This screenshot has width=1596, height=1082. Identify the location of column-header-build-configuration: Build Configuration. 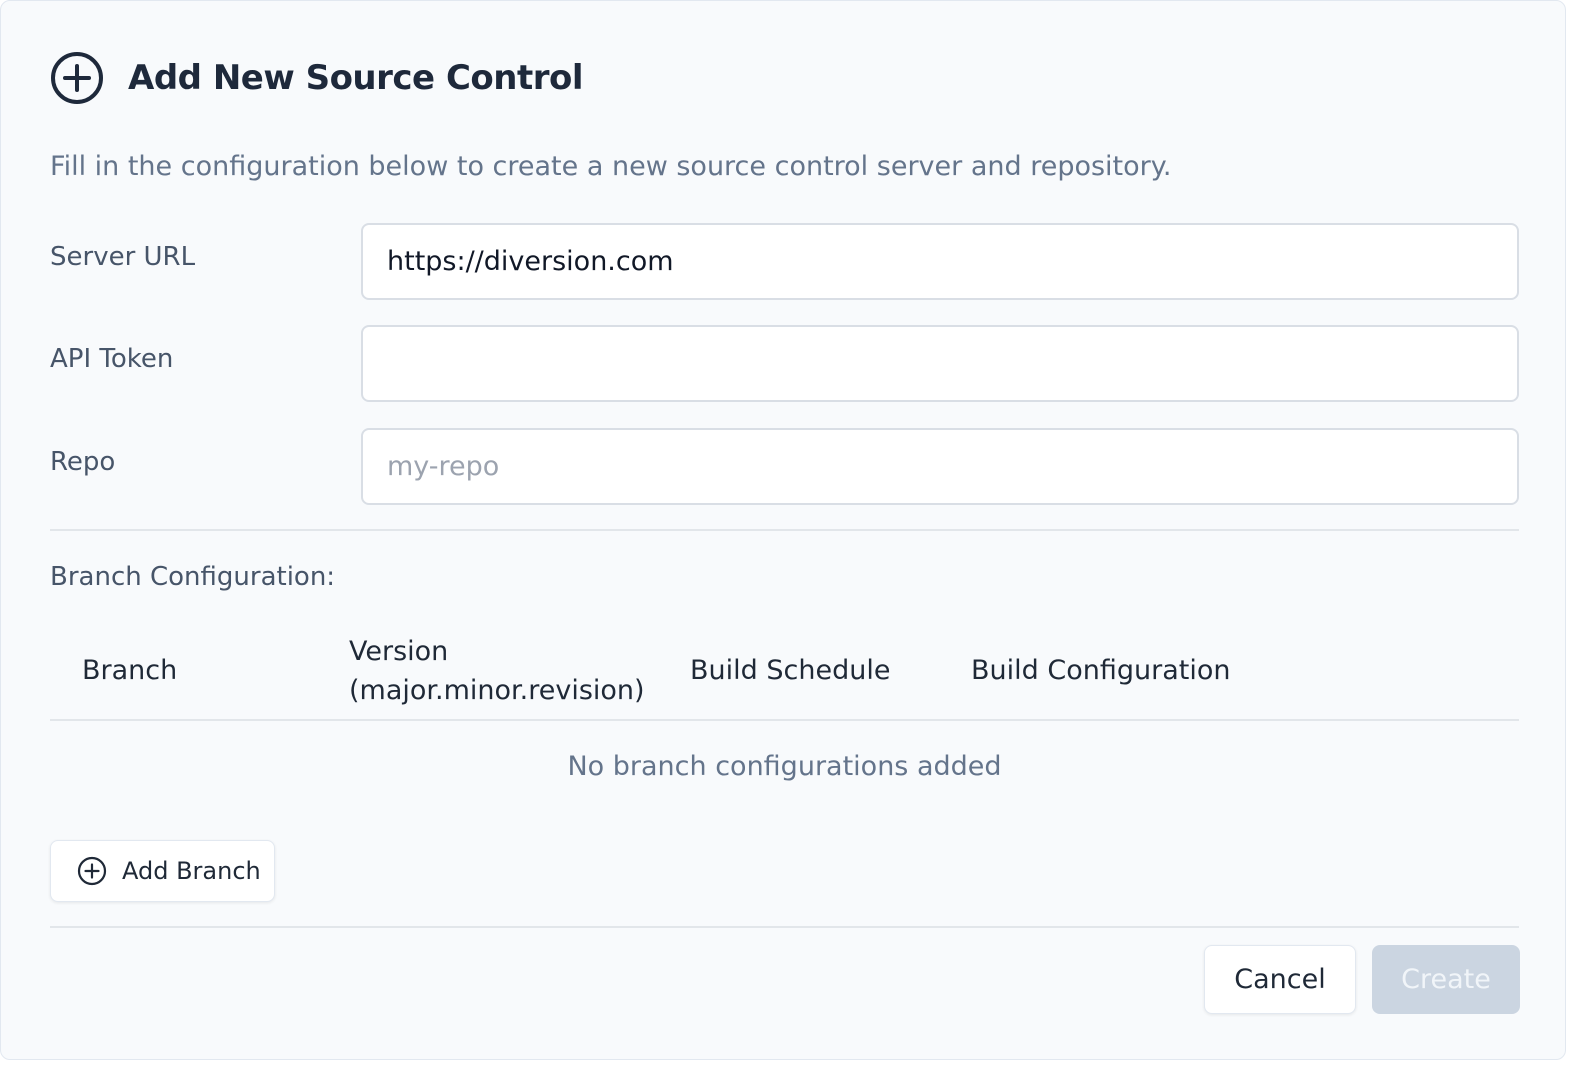
(1101, 670).